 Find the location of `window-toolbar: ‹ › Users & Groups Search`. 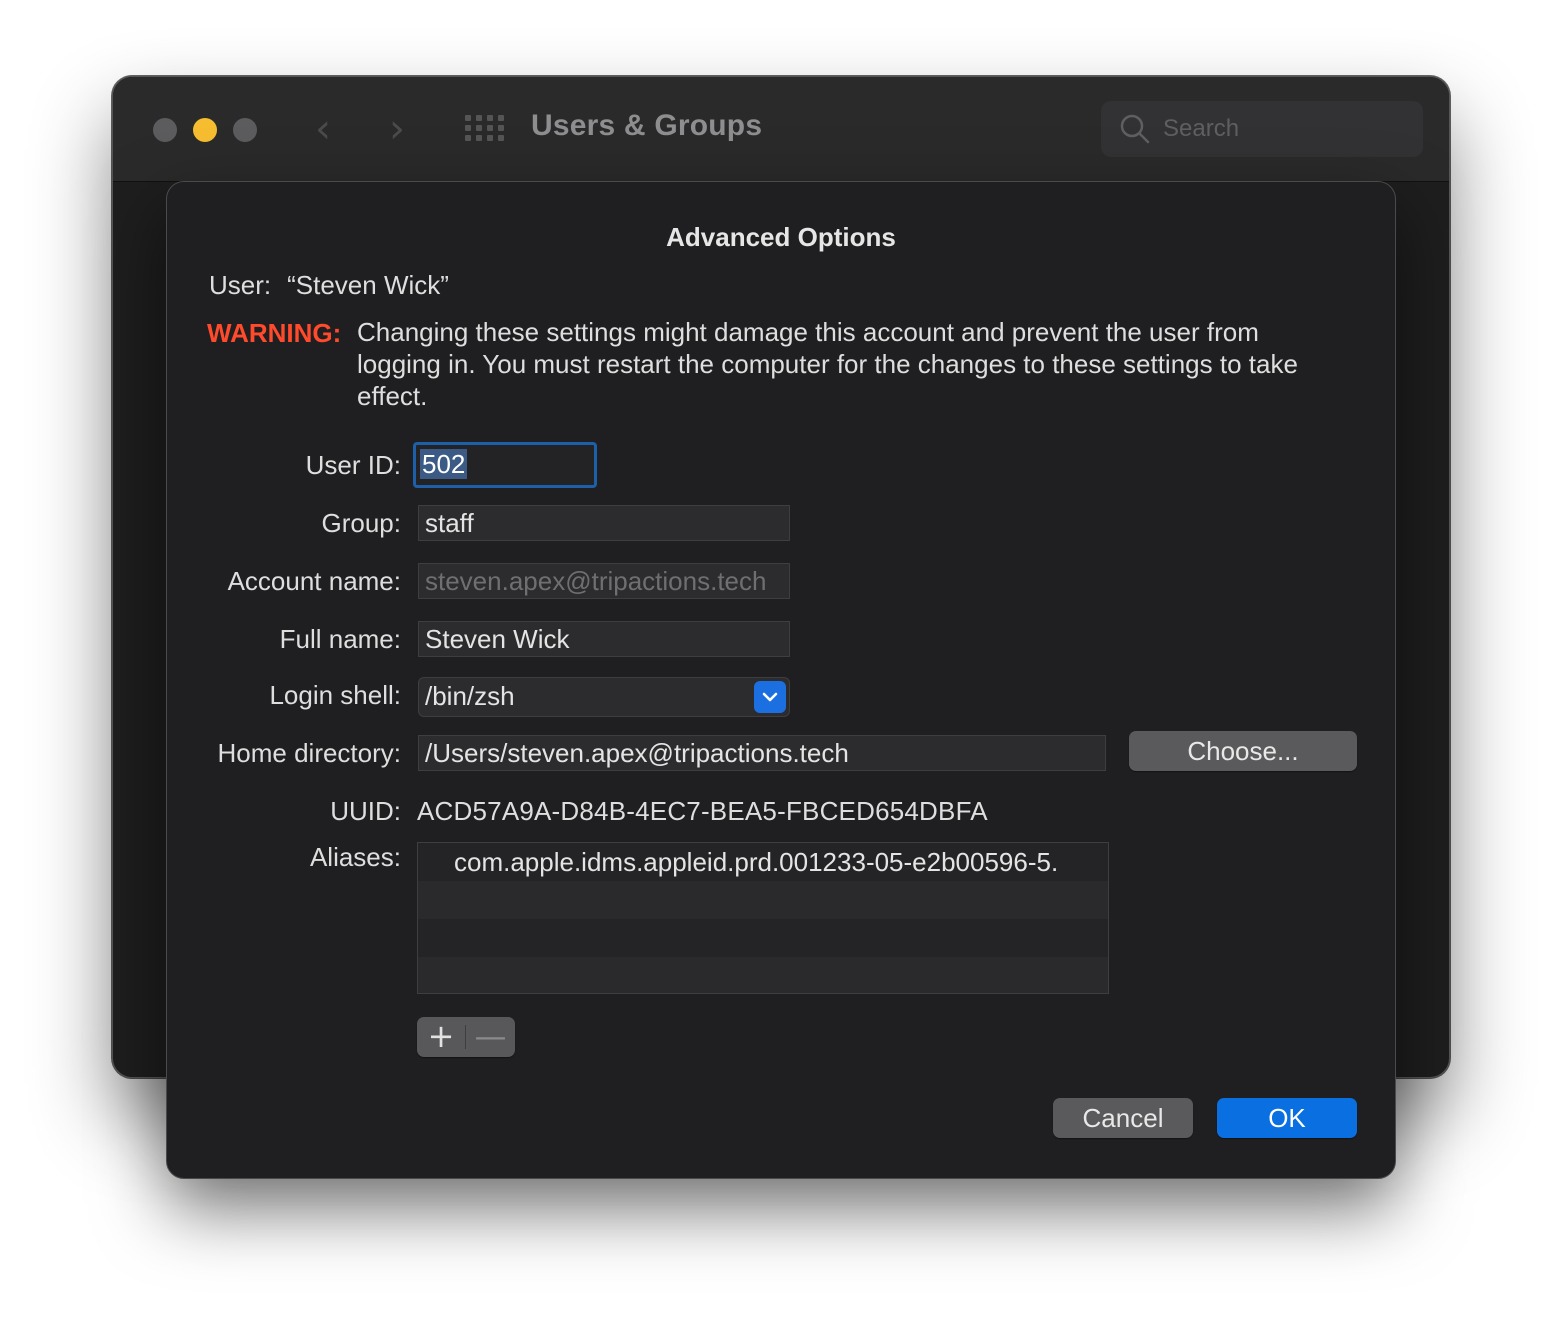

window-toolbar: ‹ › Users & Groups Search is located at coordinates (781, 129).